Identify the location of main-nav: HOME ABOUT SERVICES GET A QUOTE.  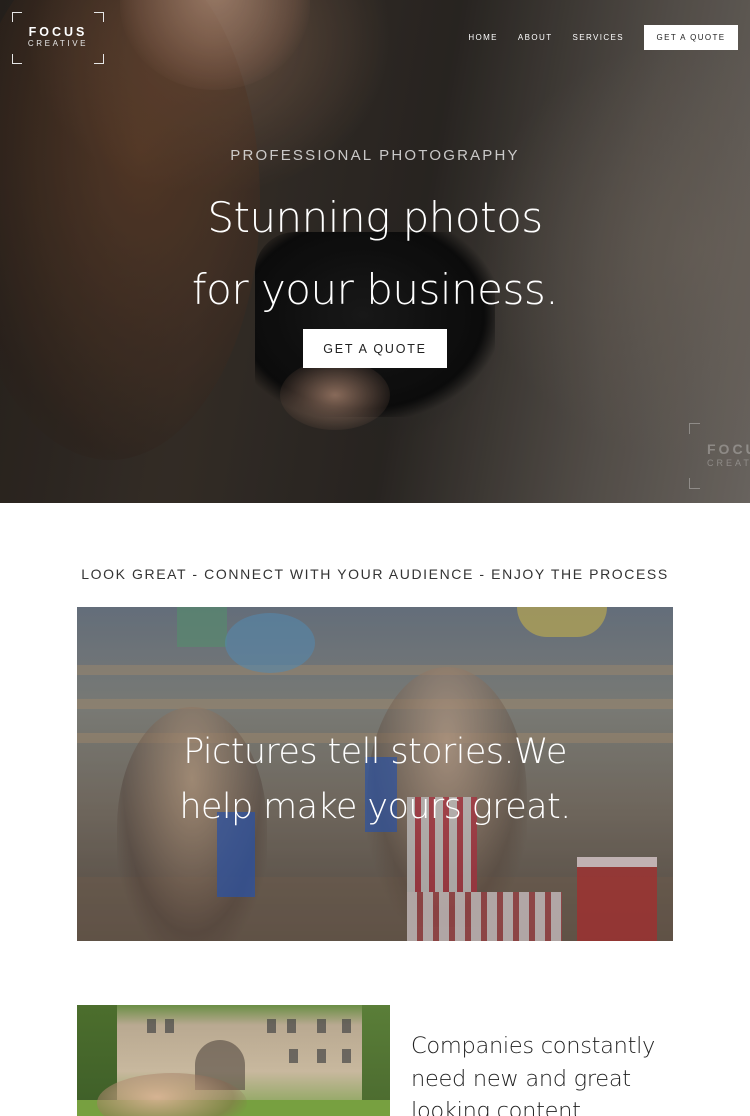
(603, 37).